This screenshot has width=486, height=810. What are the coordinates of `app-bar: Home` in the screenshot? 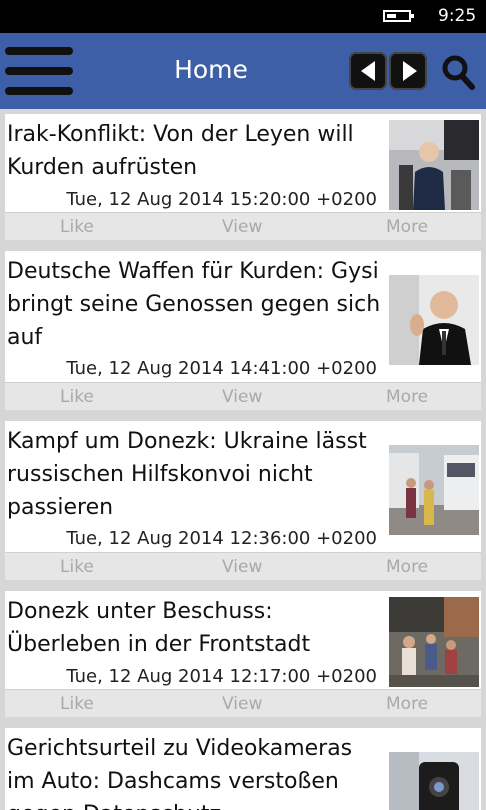 It's located at (243, 71).